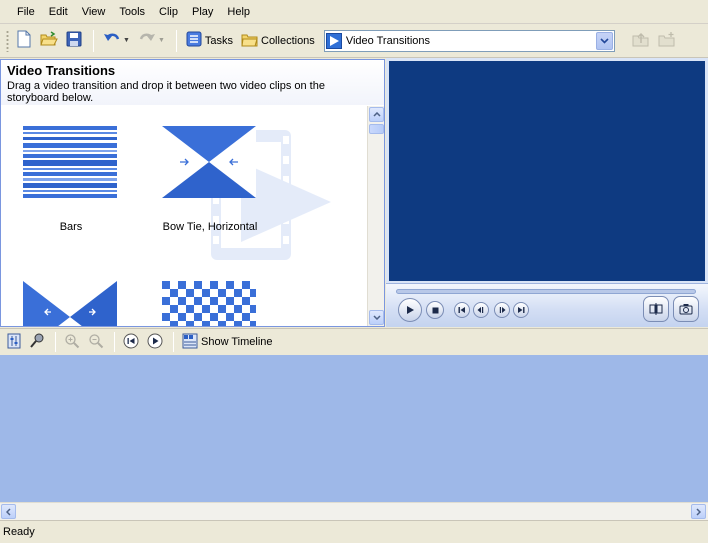  I want to click on camera-icon, so click(686, 309).